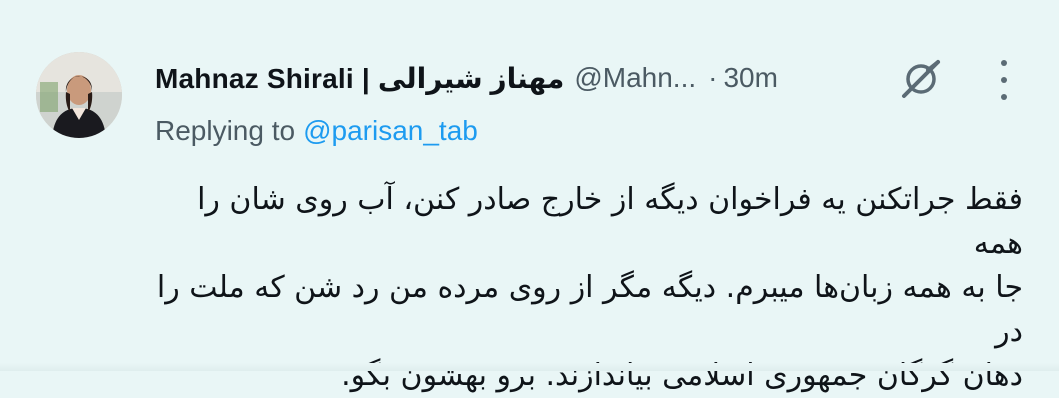 The height and width of the screenshot is (398, 1059). Describe the element at coordinates (390, 130) in the screenshot. I see `replying-mention: @parisan_tab` at that location.